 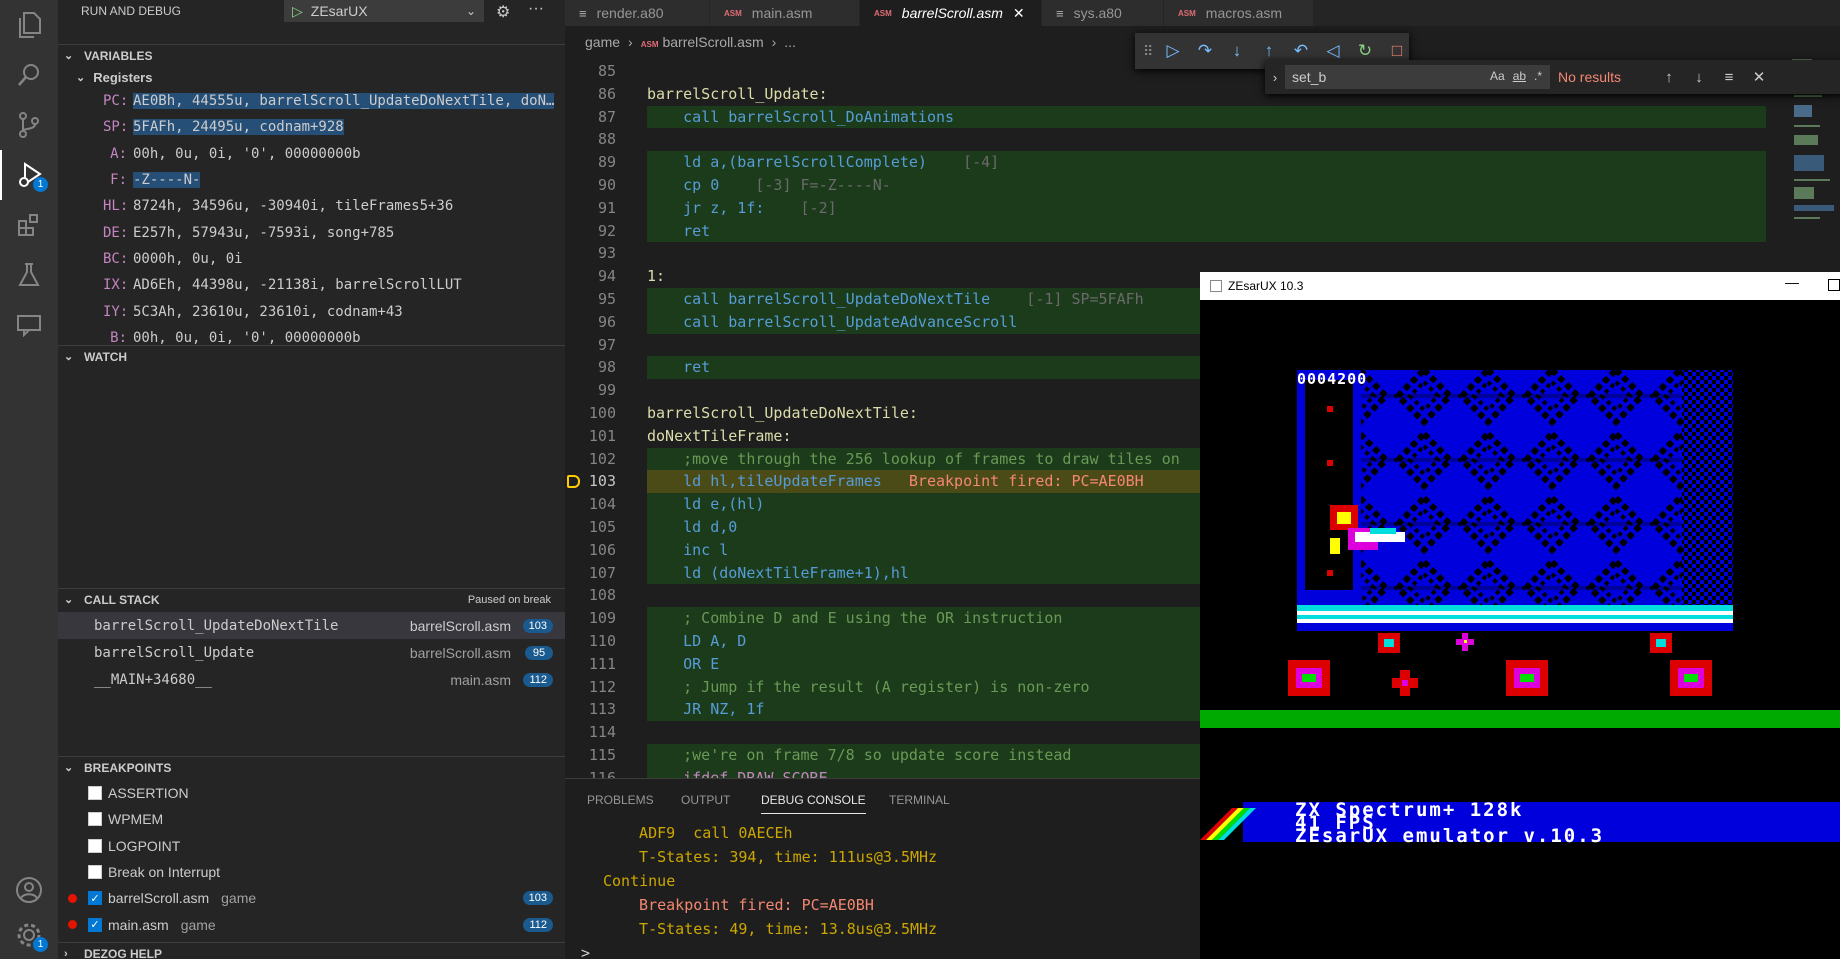 What do you see at coordinates (311, 127) in the screenshot?
I see `register-row: SP: 5FAFh, 24495u, codnam+928` at bounding box center [311, 127].